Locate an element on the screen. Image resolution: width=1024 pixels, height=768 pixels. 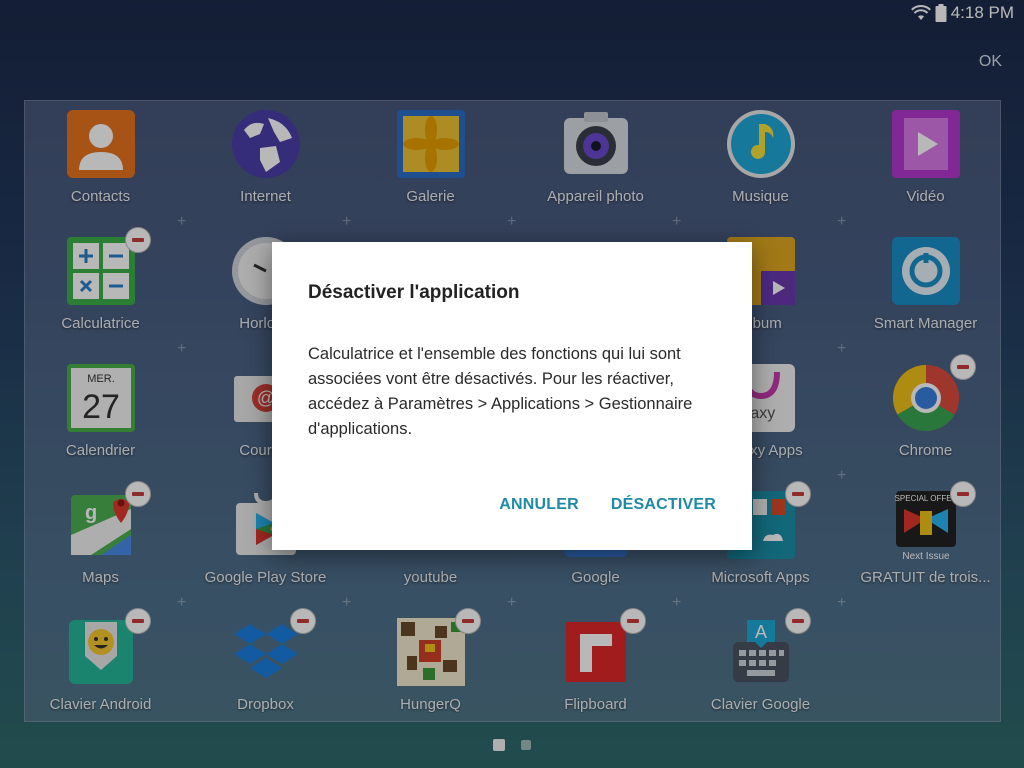
dialog-actions: ANNULER DÉSACTIVER is located at coordinates (607, 505).